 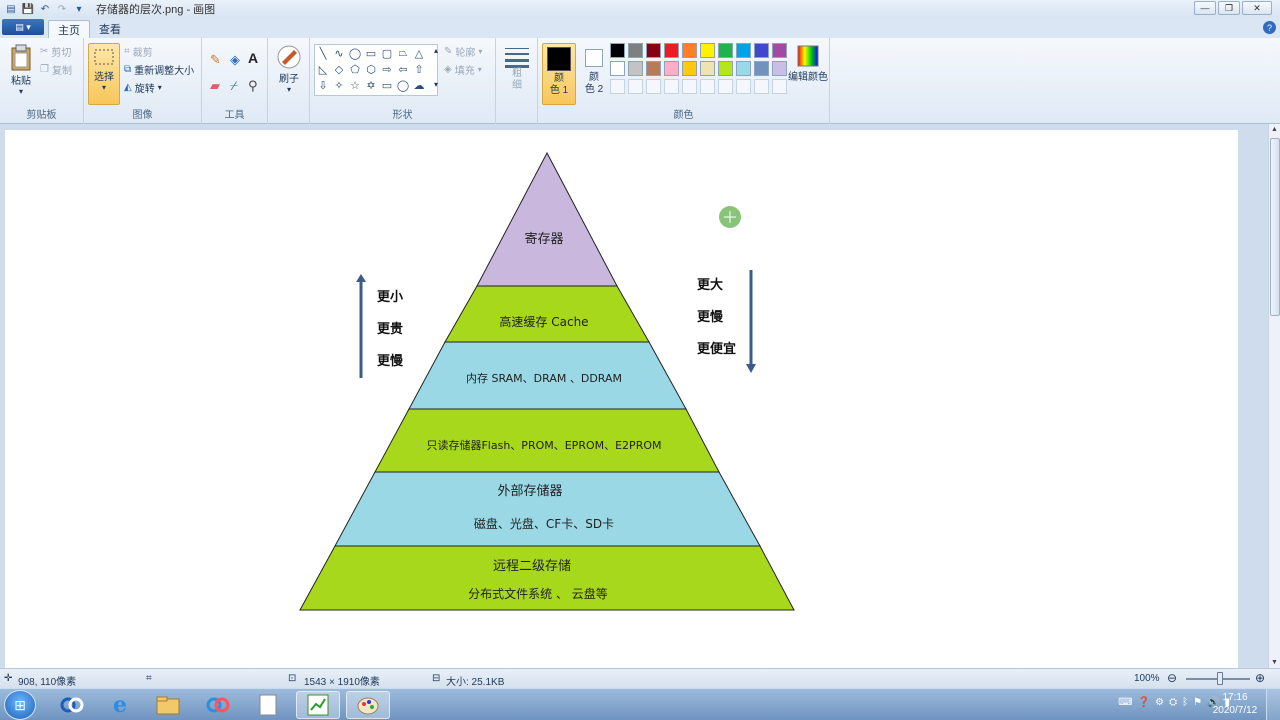 What do you see at coordinates (104, 74) in the screenshot?
I see `select-button: 选择 ▾` at bounding box center [104, 74].